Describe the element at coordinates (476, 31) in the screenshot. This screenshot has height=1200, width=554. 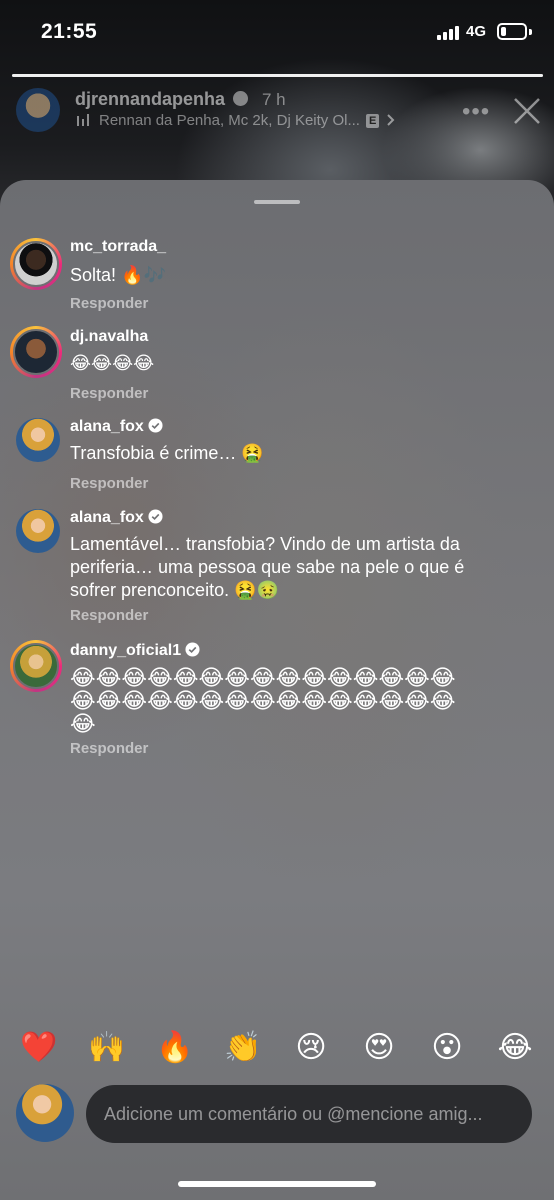
I see `network-type: 4G` at that location.